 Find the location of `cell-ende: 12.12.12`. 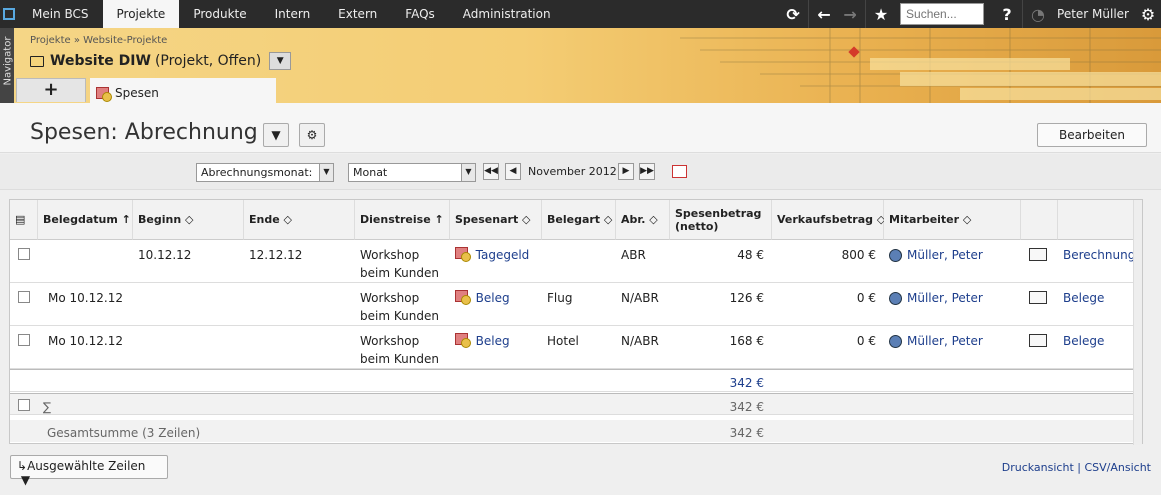

cell-ende: 12.12.12 is located at coordinates (276, 255).